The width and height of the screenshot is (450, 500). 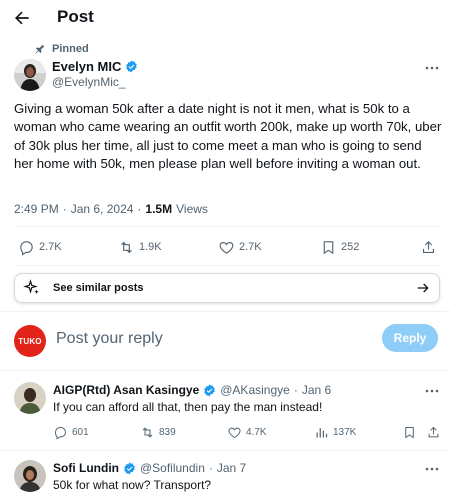 What do you see at coordinates (86, 66) in the screenshot?
I see `author-name: Evelyn MIC` at bounding box center [86, 66].